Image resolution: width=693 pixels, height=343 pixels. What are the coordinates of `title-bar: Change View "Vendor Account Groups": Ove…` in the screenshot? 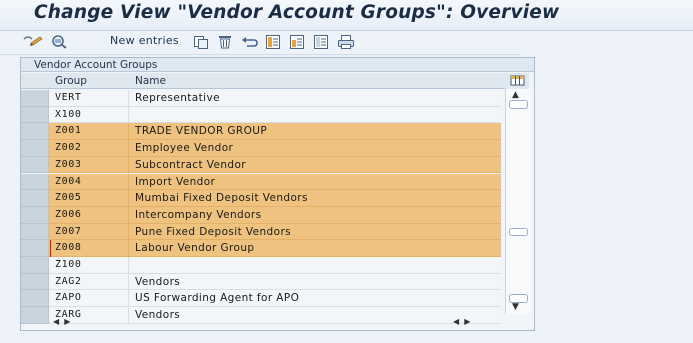 It's located at (346, 15).